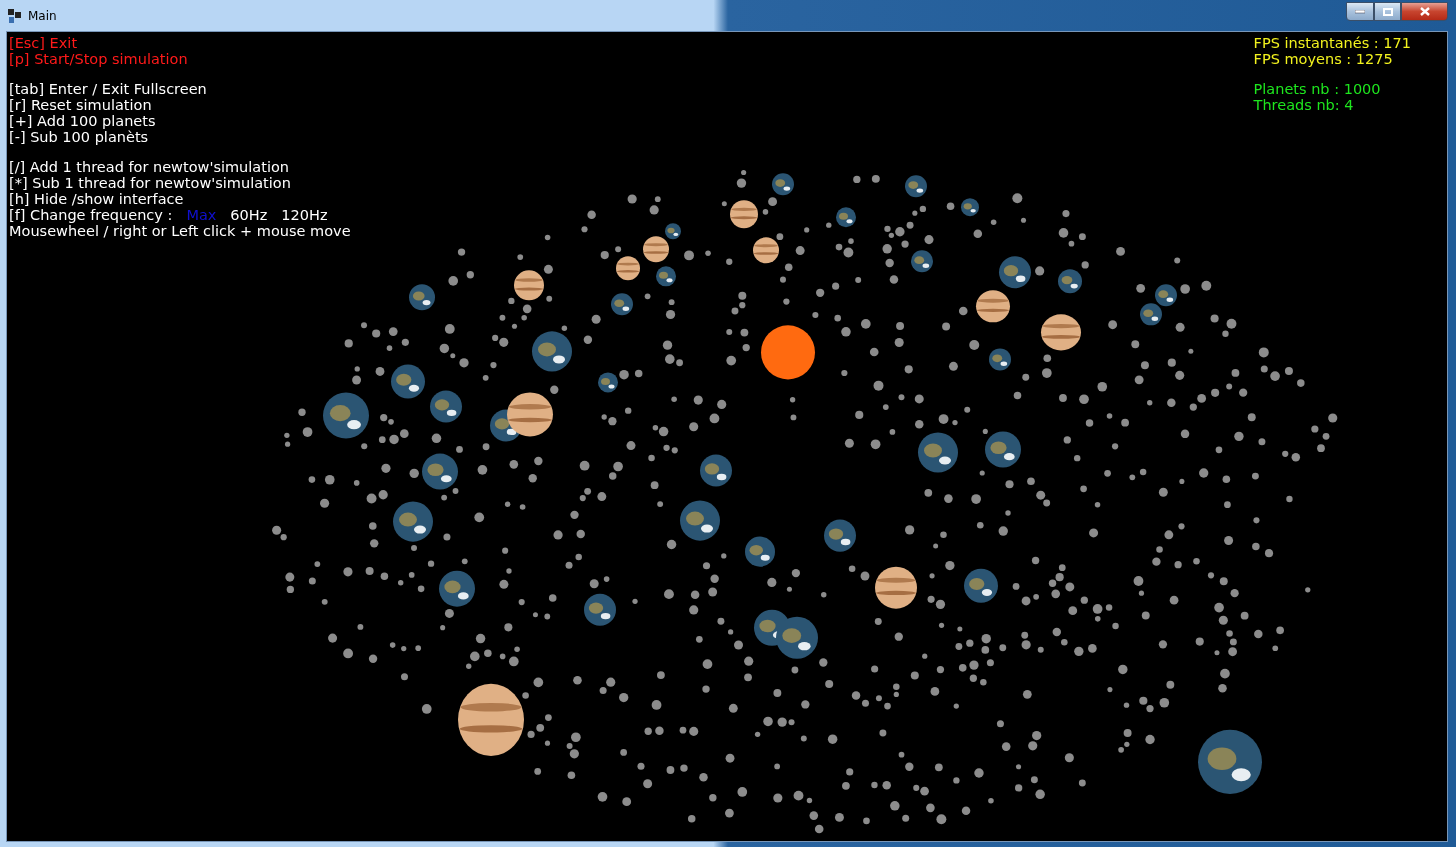 The image size is (1456, 847). I want to click on shortcut-label: [h] Hide /show interface, so click(96, 199).